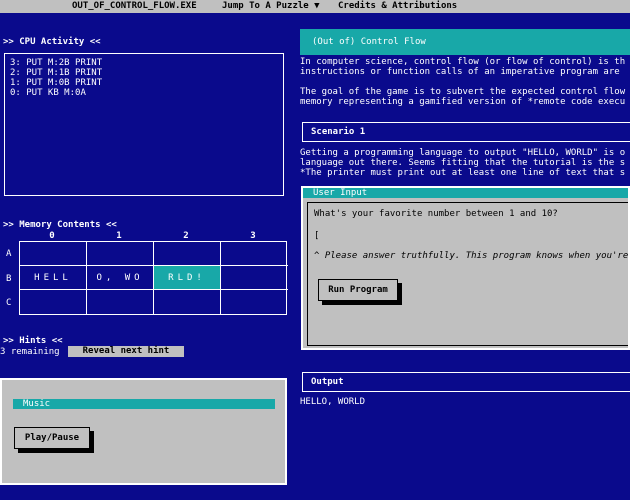 The height and width of the screenshot is (500, 630). What do you see at coordinates (52, 236) in the screenshot?
I see `memory-column-label: 0` at bounding box center [52, 236].